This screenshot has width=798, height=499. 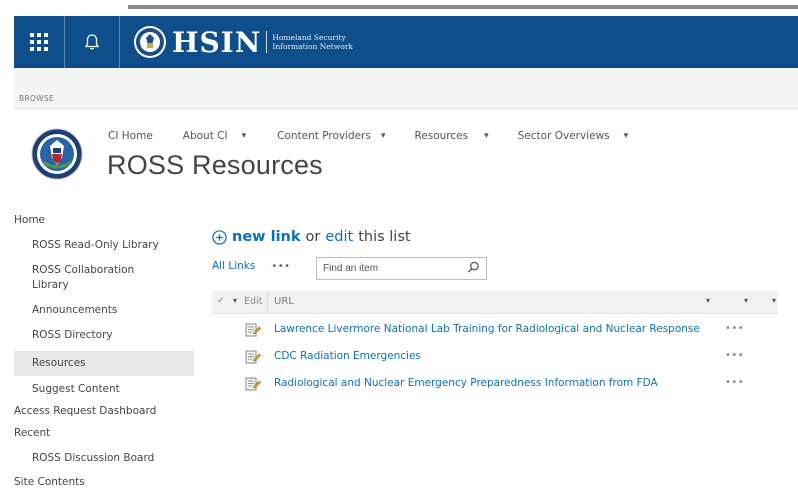 I want to click on topnav-sector-overviews: Sector Overviews ▾, so click(x=573, y=136).